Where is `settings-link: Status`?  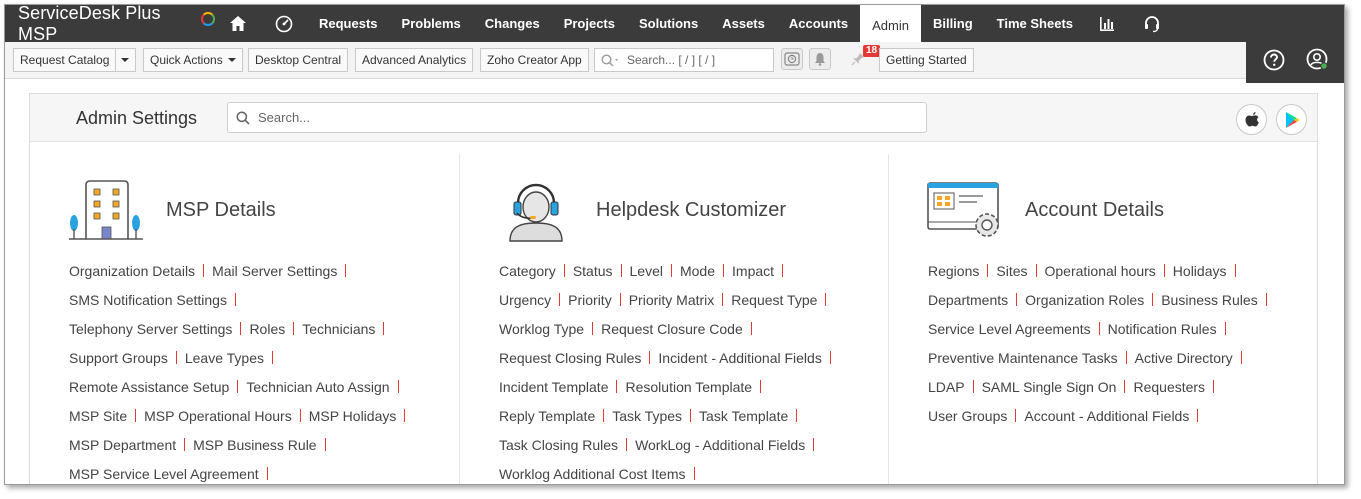 settings-link: Status is located at coordinates (593, 271).